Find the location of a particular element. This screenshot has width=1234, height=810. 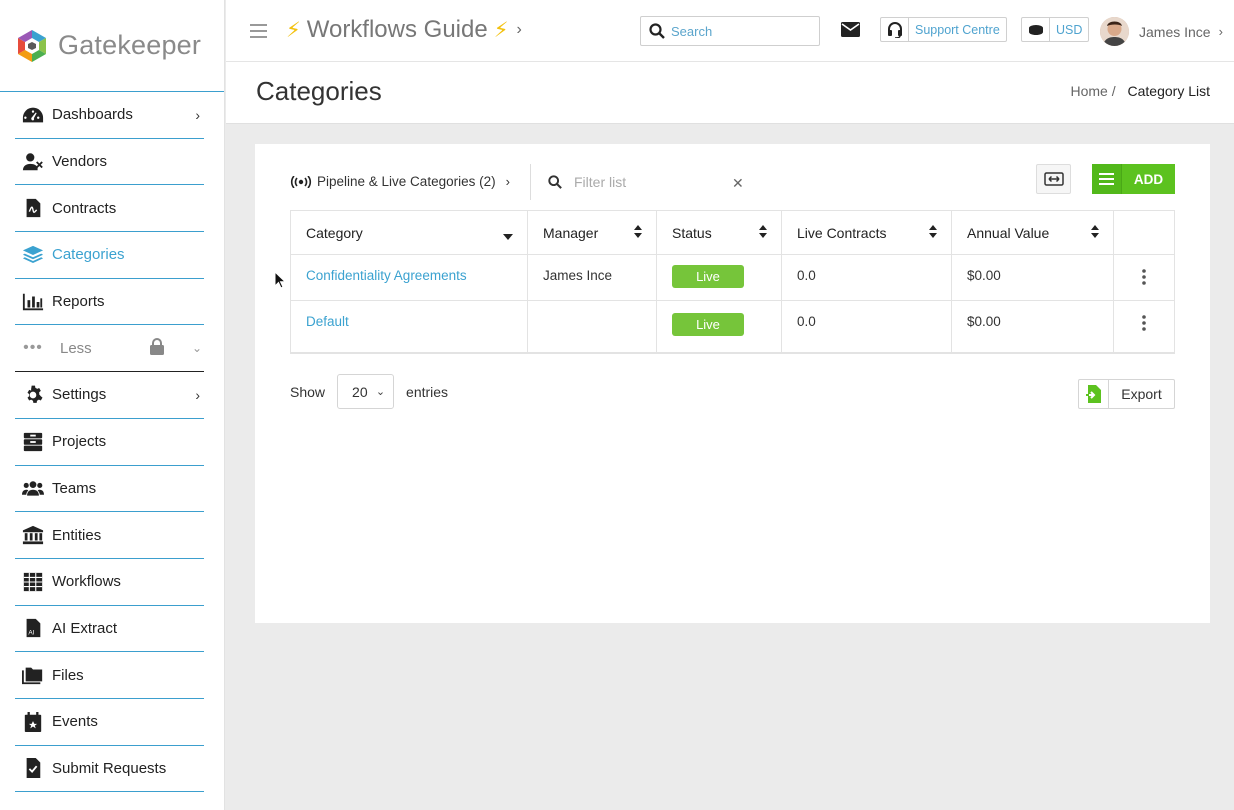

headset-icon is located at coordinates (895, 29).